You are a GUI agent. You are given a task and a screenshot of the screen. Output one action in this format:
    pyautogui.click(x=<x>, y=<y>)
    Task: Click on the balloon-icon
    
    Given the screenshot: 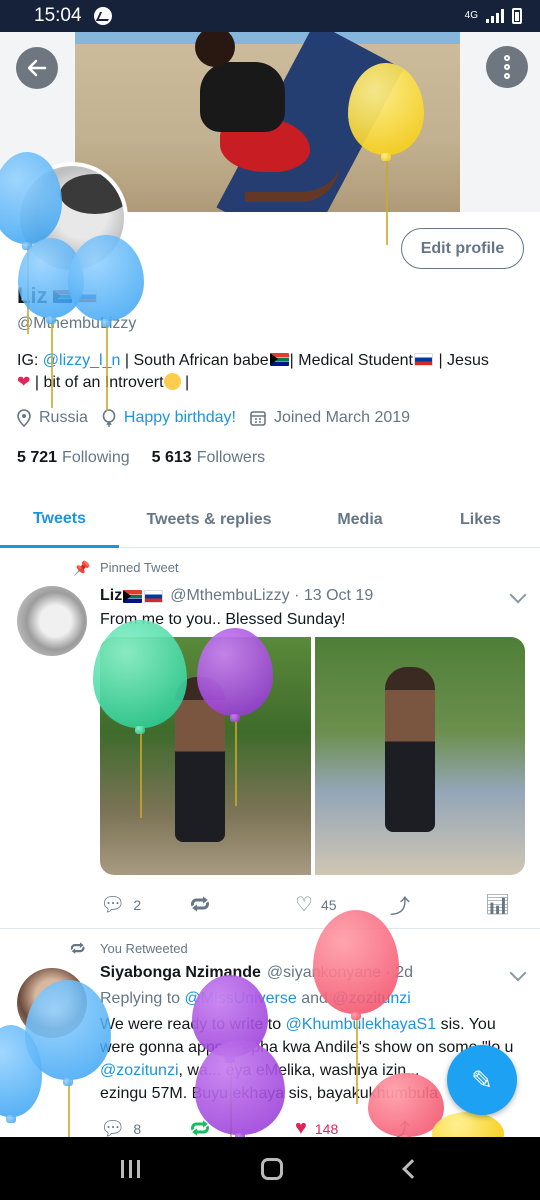 What is the action you would take?
    pyautogui.click(x=109, y=418)
    